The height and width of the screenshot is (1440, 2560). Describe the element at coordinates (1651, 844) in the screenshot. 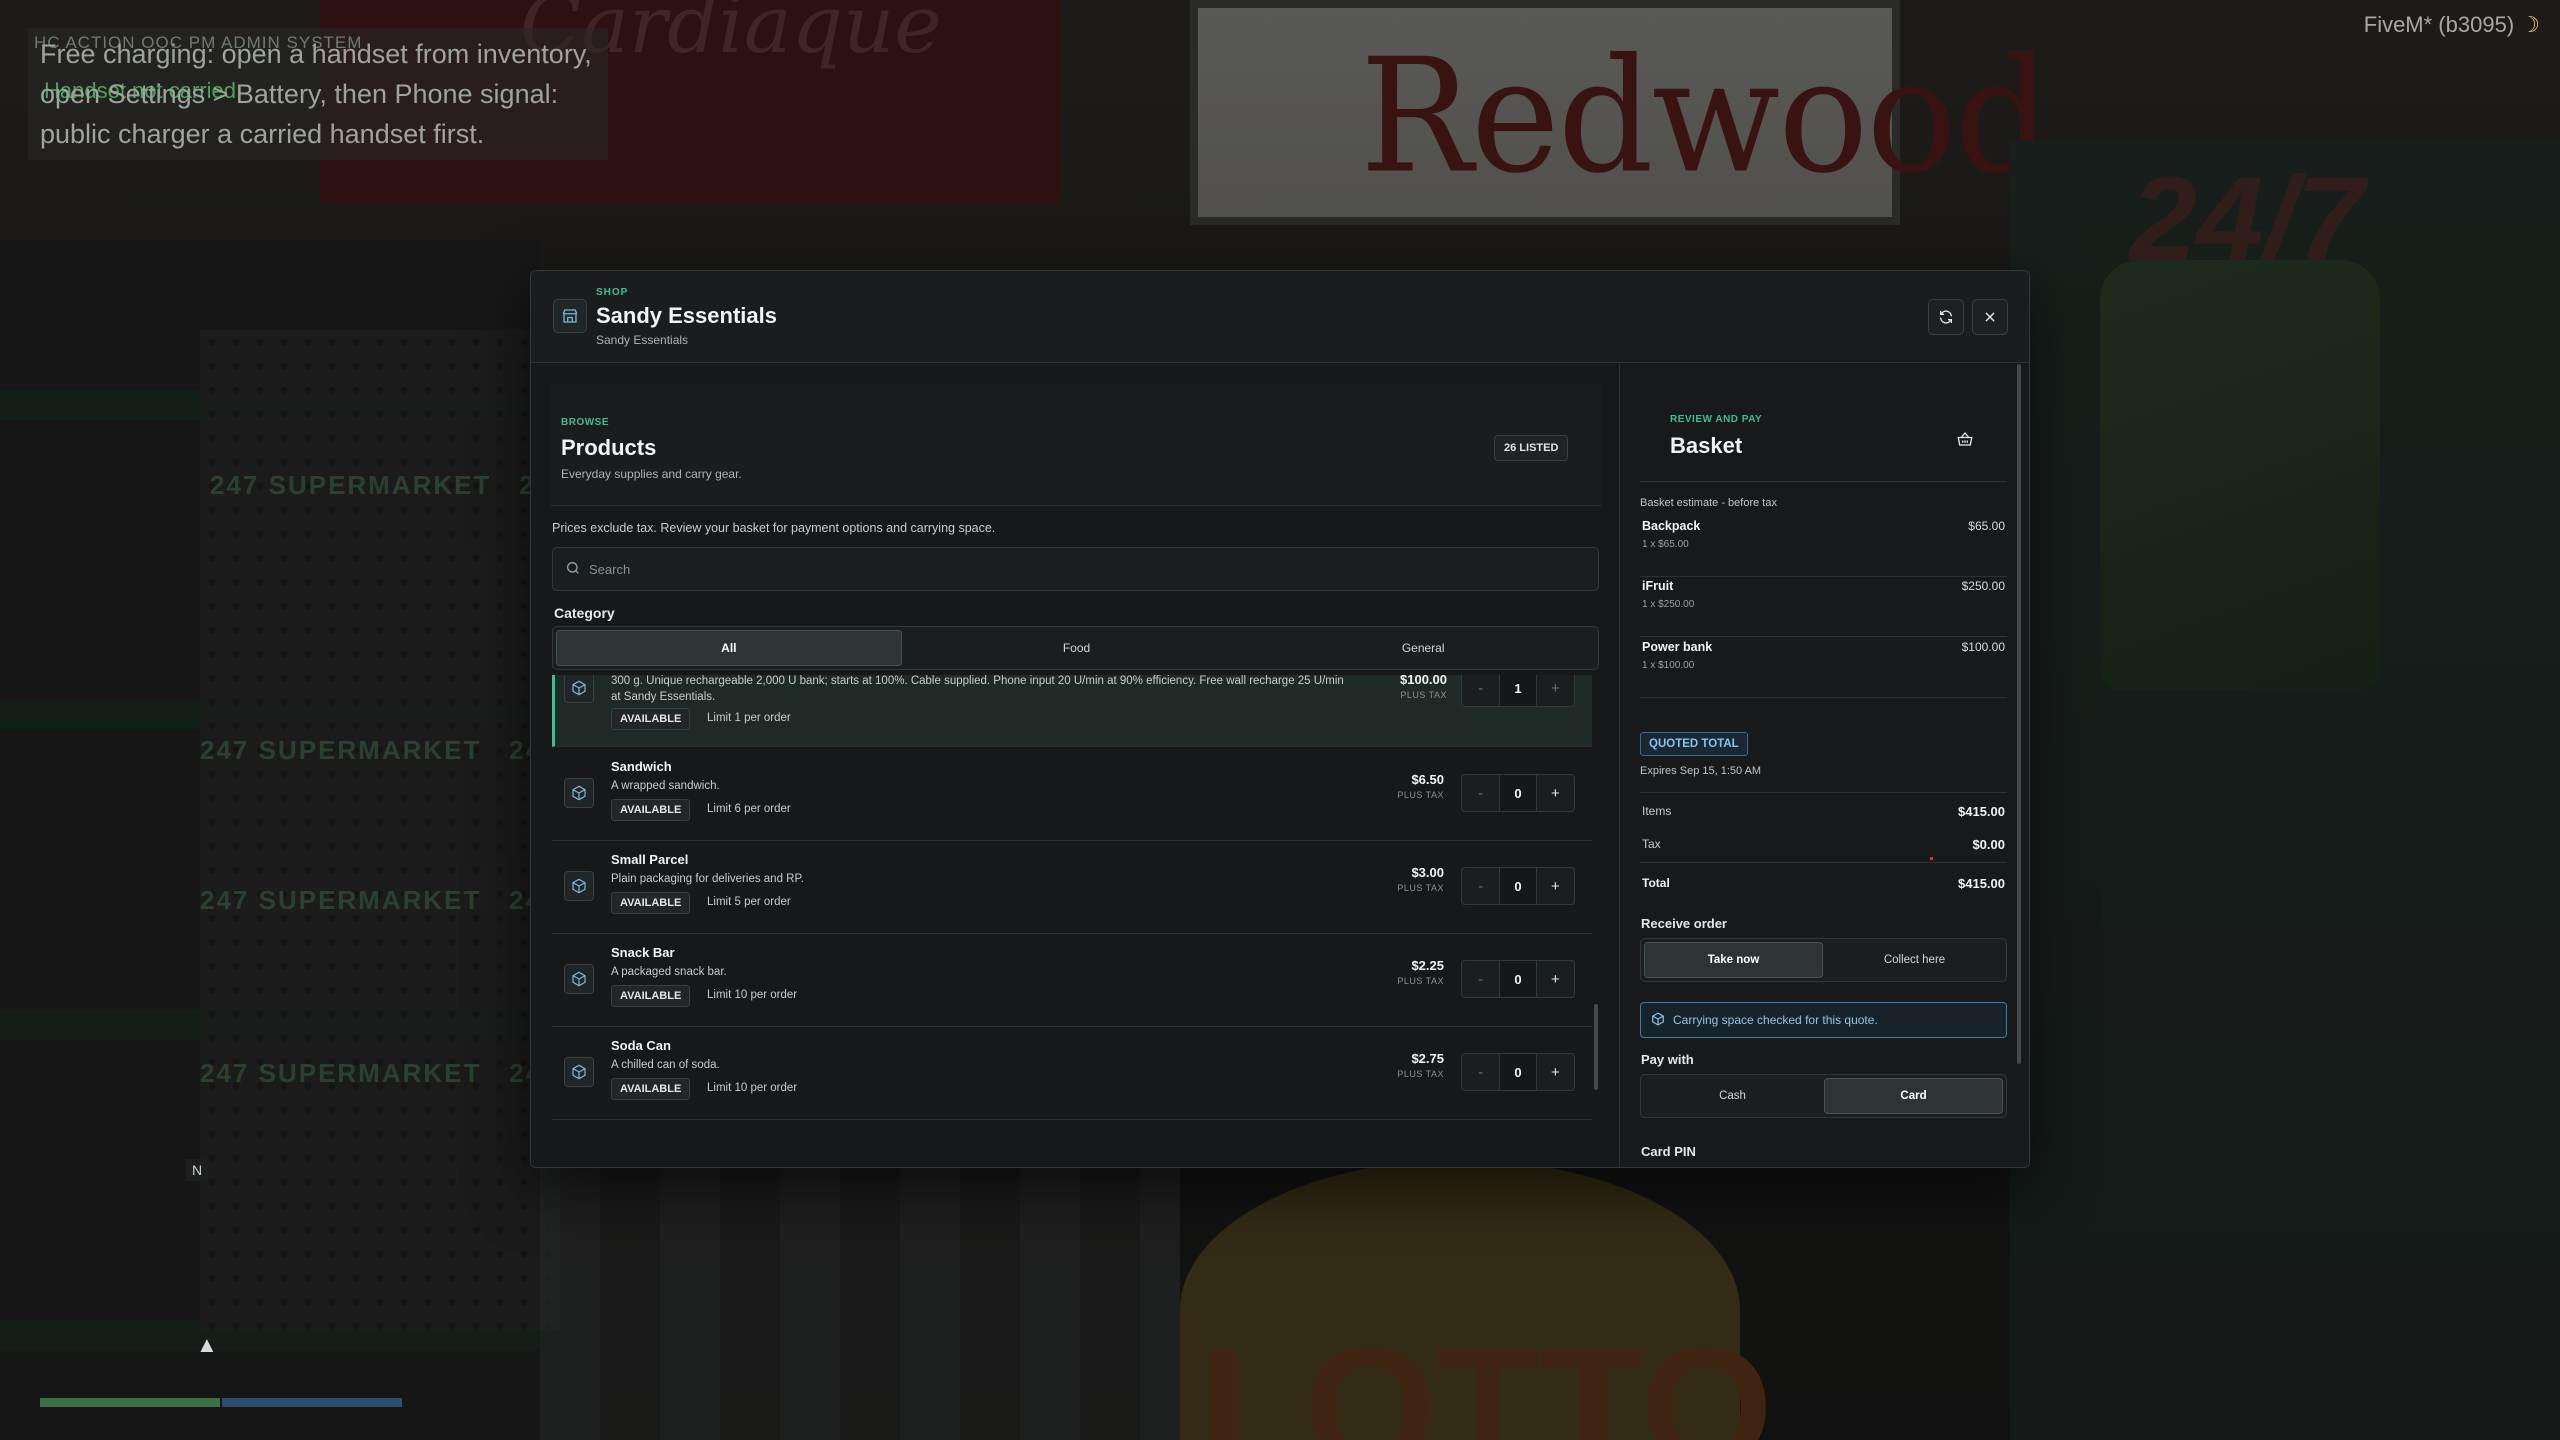

I see `tax-label: Tax` at that location.